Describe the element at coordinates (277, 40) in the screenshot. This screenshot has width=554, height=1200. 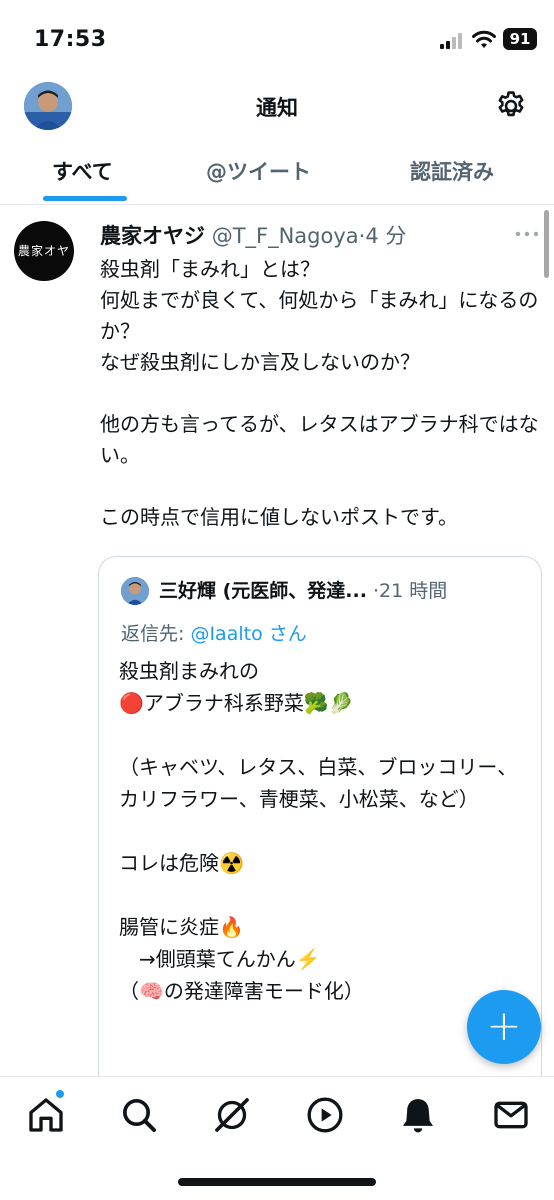
I see `status-bar: 17:53 91` at that location.